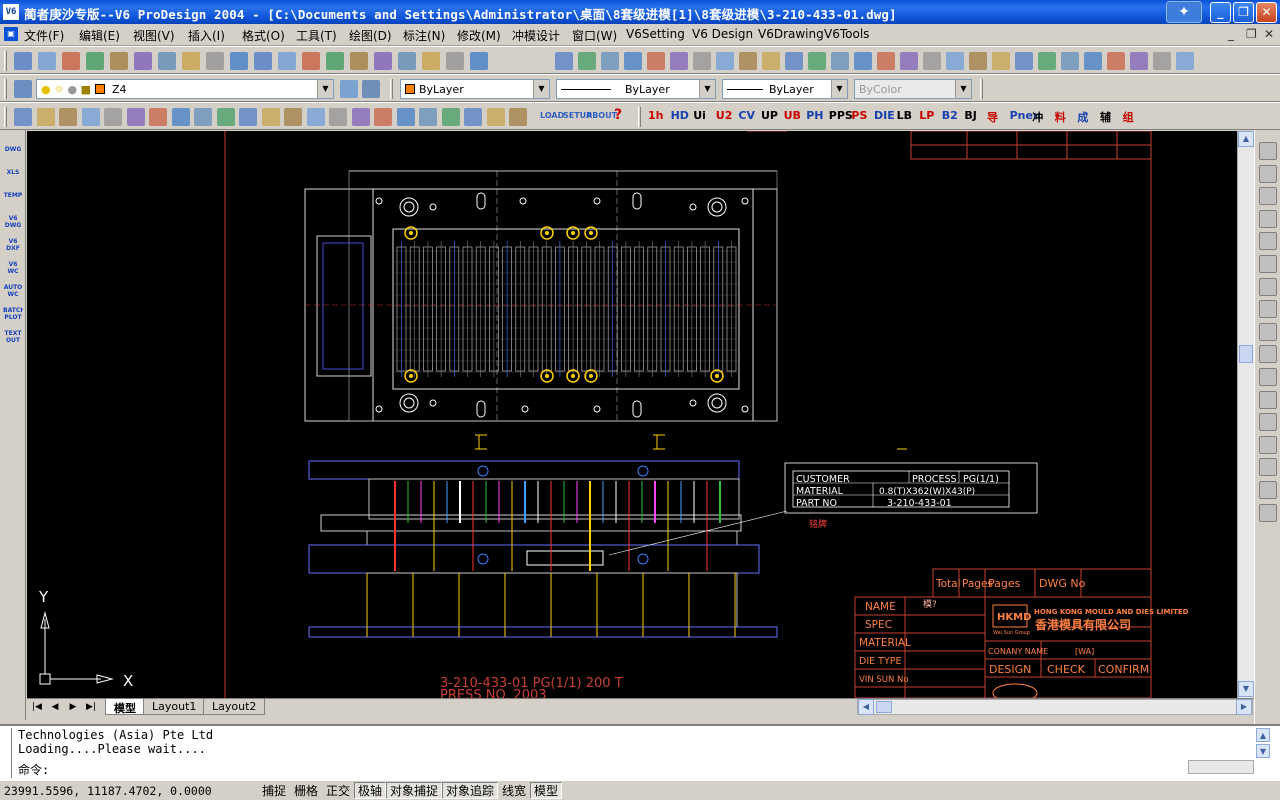 This screenshot has height=800, width=1280. Describe the element at coordinates (656, 115) in the screenshot. I see `v6-label-1-button: 1h` at that location.